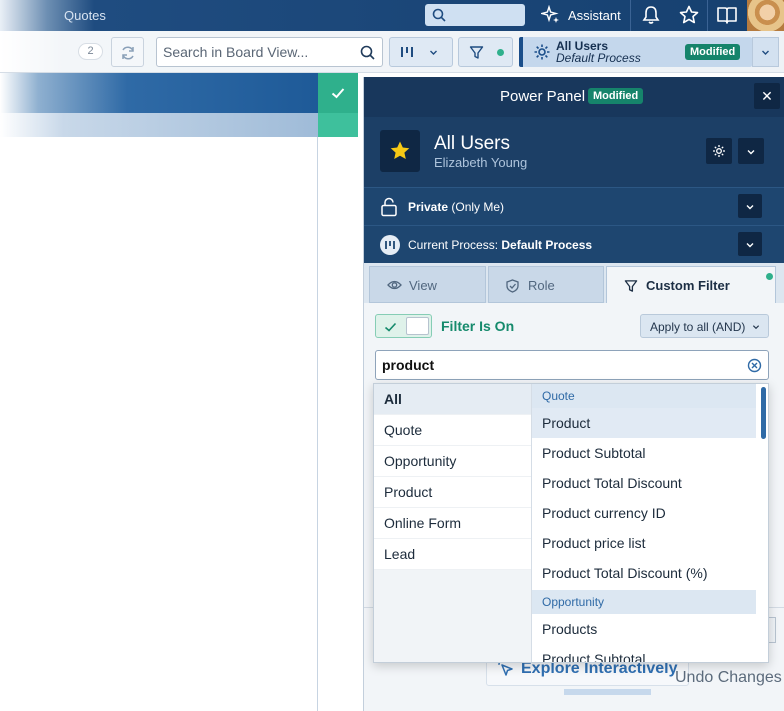 The image size is (784, 711). Describe the element at coordinates (769, 276) in the screenshot. I see `filter-active-dot` at that location.